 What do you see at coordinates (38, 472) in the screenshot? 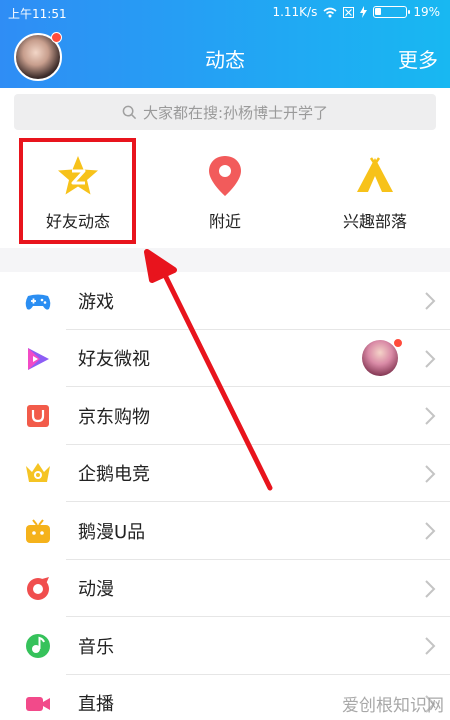
I see `esports-crown-icon` at bounding box center [38, 472].